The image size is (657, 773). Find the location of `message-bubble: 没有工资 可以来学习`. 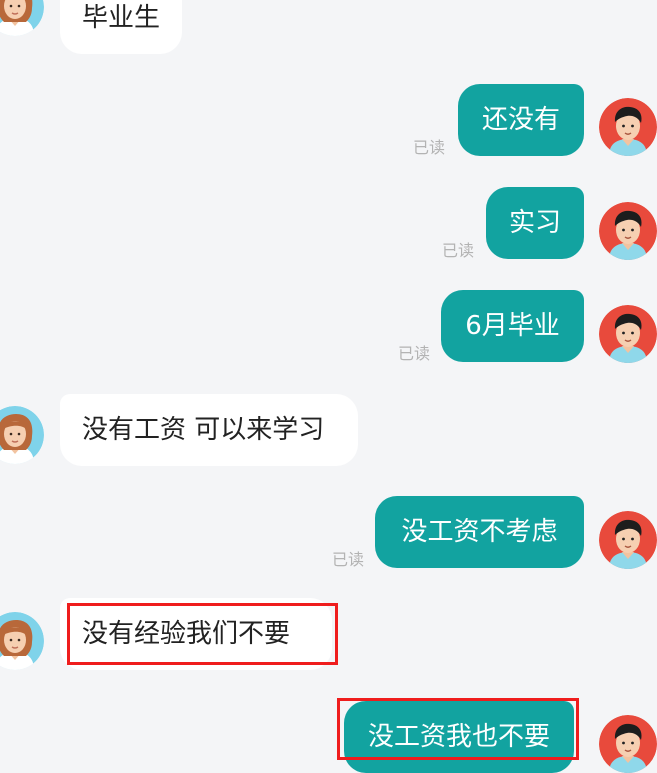

message-bubble: 没有工资 可以来学习 is located at coordinates (209, 430).